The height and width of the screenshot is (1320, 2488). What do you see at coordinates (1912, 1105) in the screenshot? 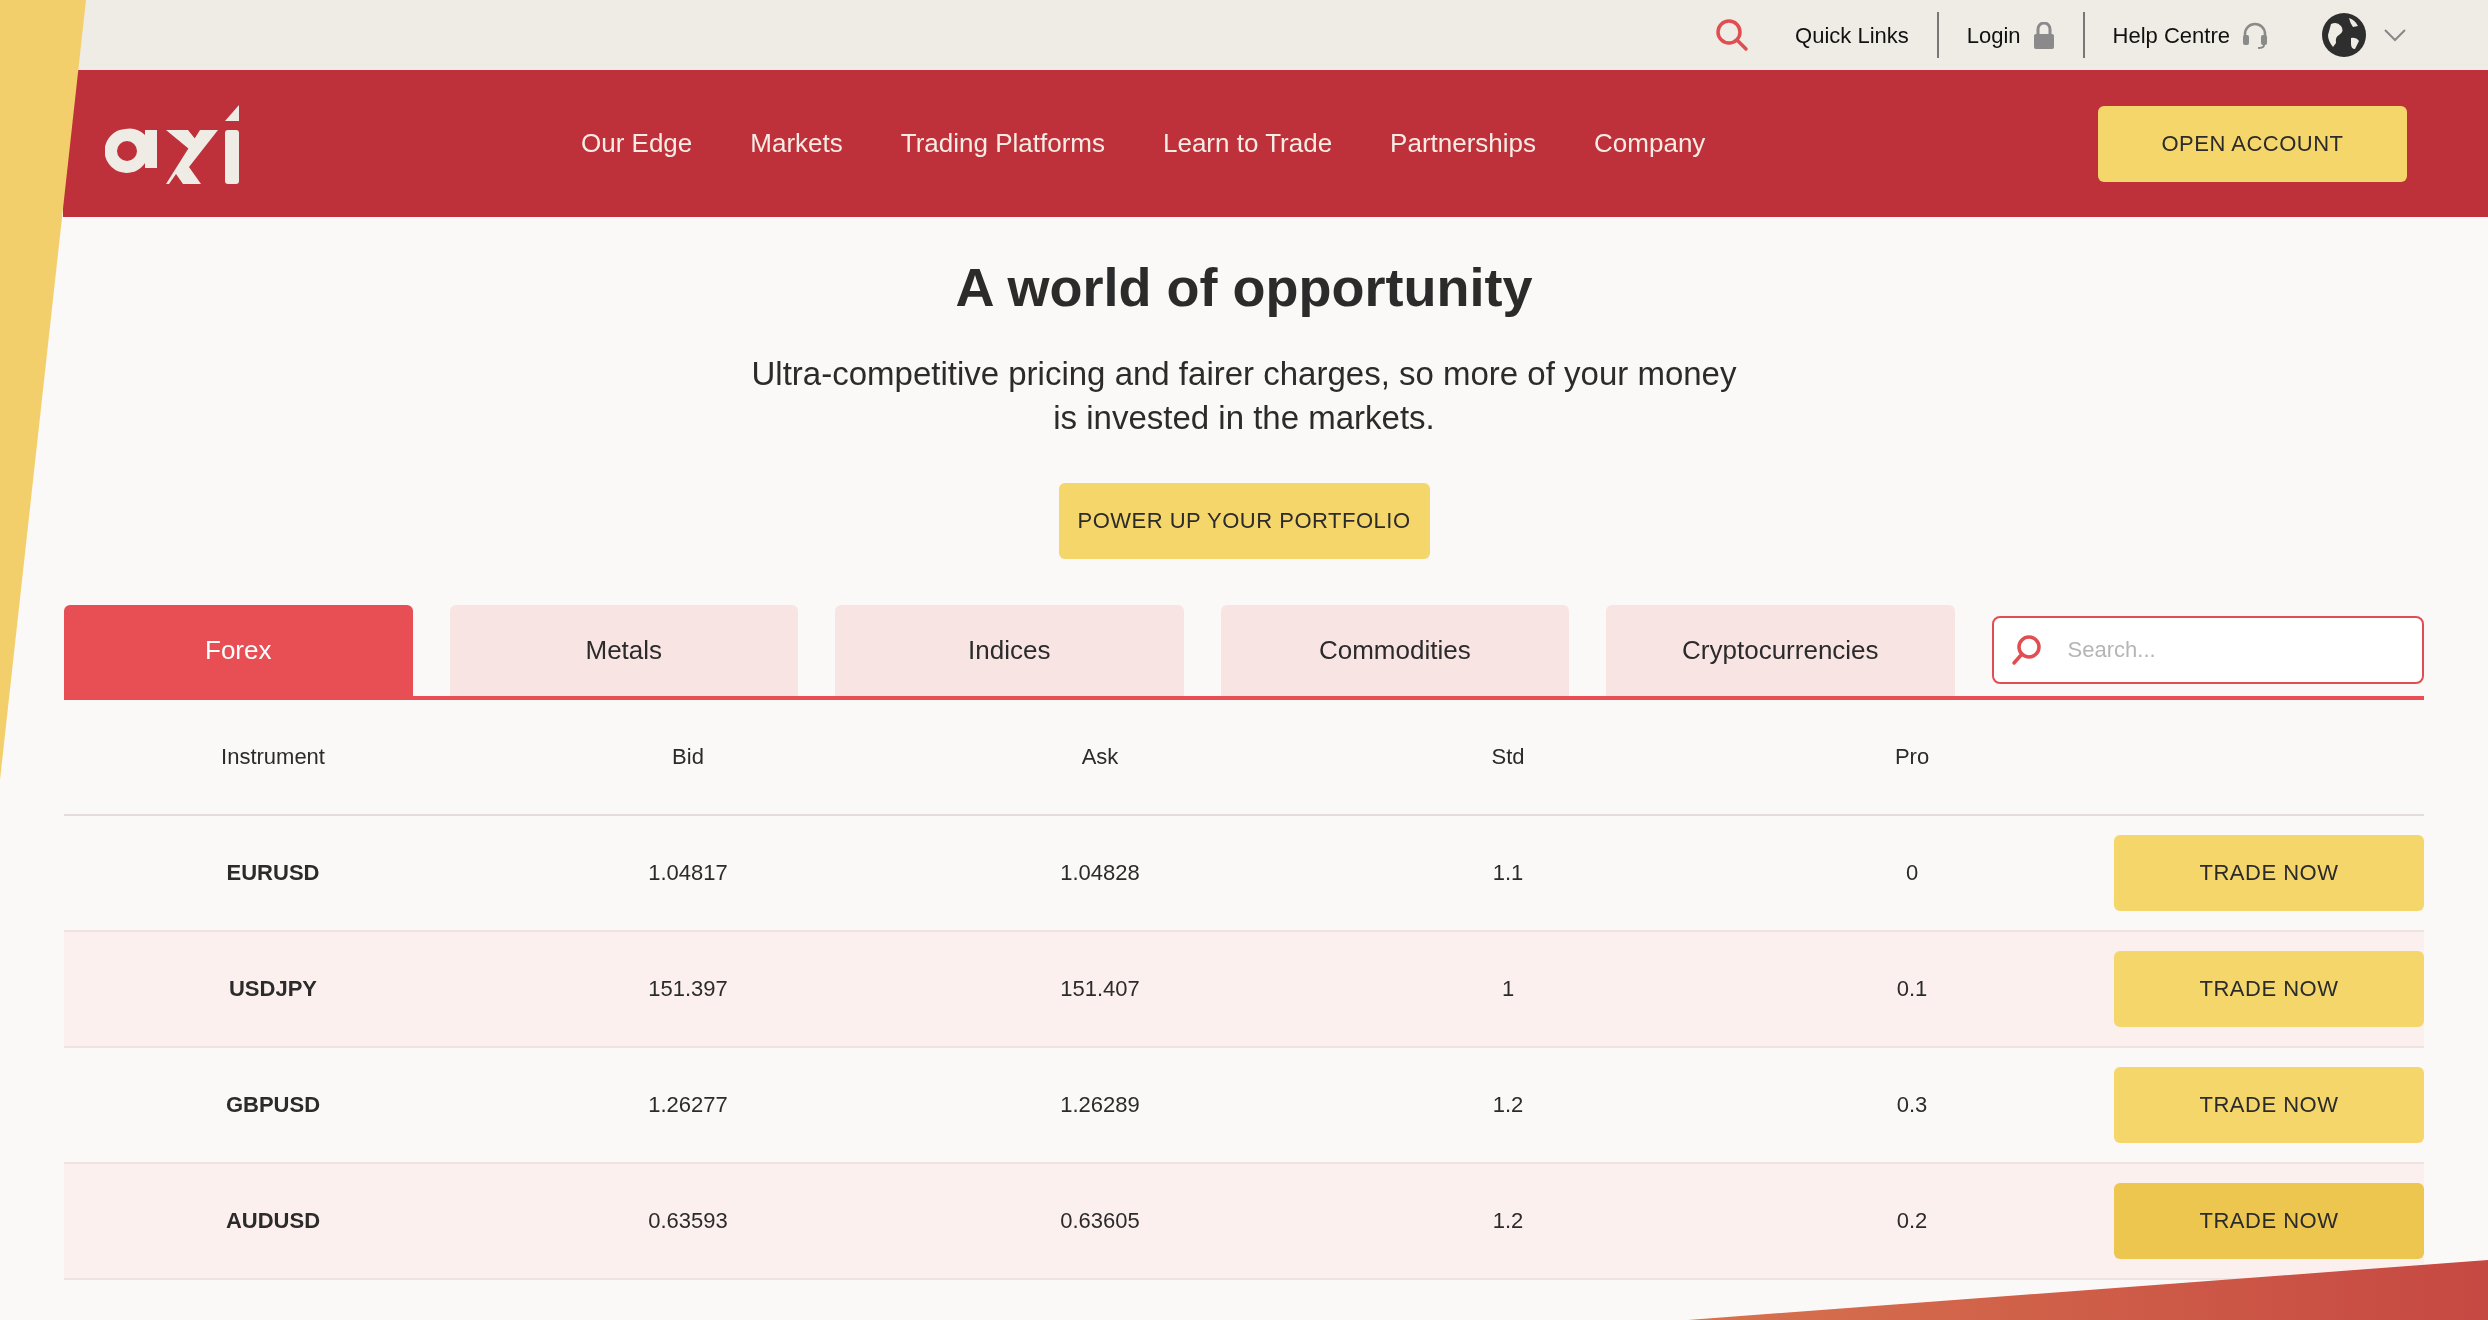
I see `table-cell-text: 0.3` at bounding box center [1912, 1105].